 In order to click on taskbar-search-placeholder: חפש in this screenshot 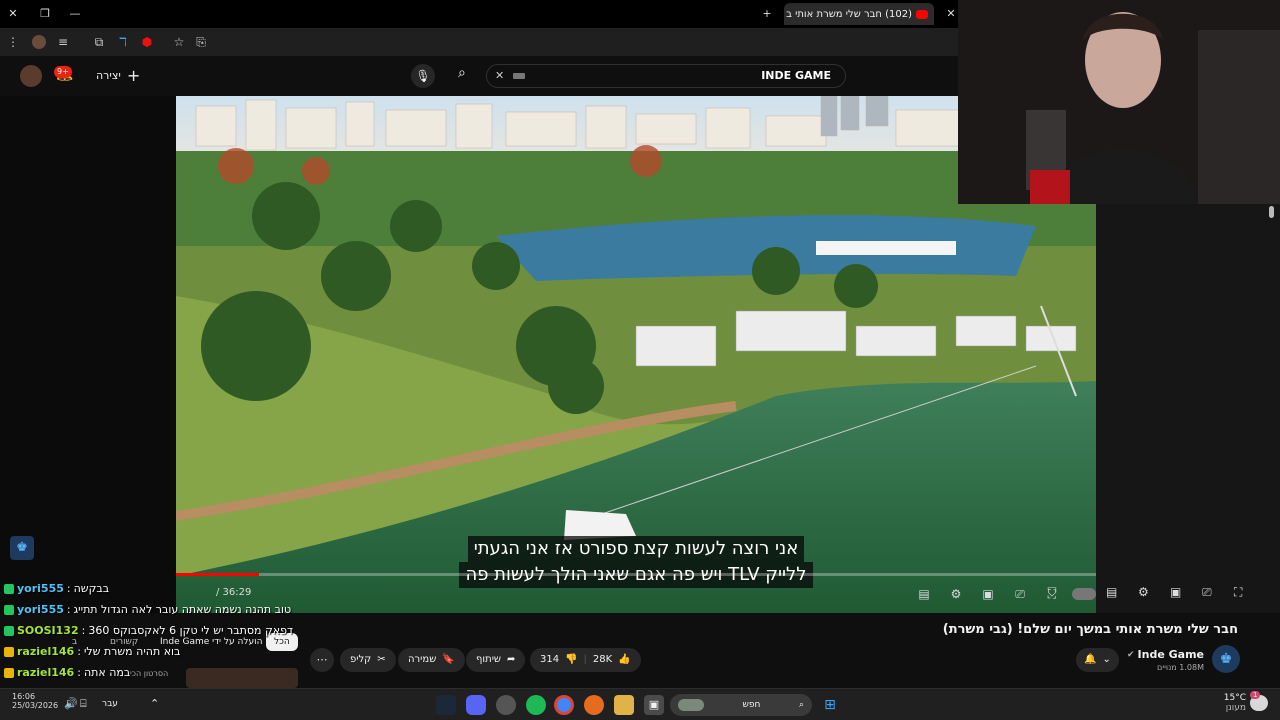, I will do `click(751, 705)`.